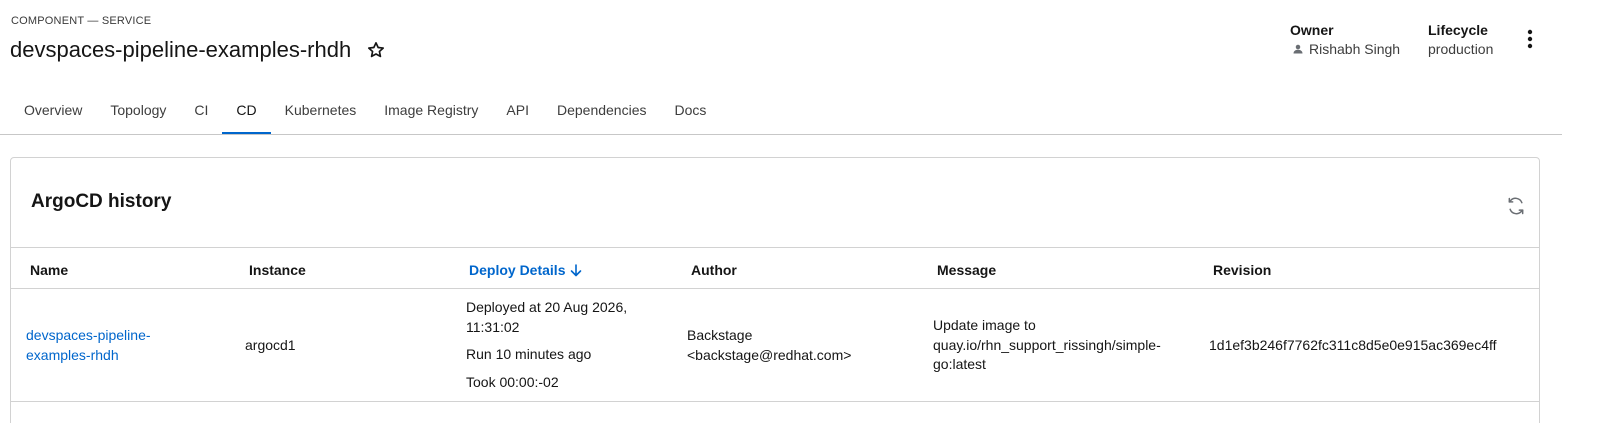  I want to click on header-divider, so click(775, 288).